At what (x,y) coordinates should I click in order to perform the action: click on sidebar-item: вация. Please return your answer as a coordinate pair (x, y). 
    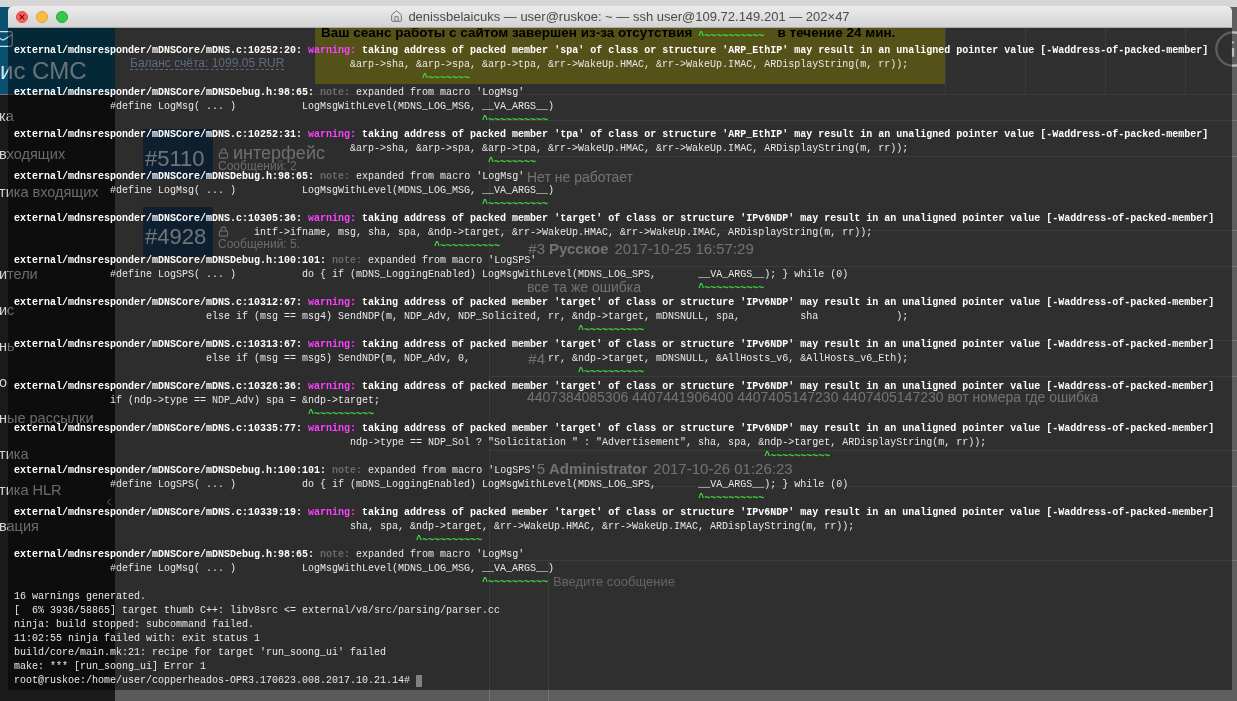
    Looking at the image, I should click on (19, 526).